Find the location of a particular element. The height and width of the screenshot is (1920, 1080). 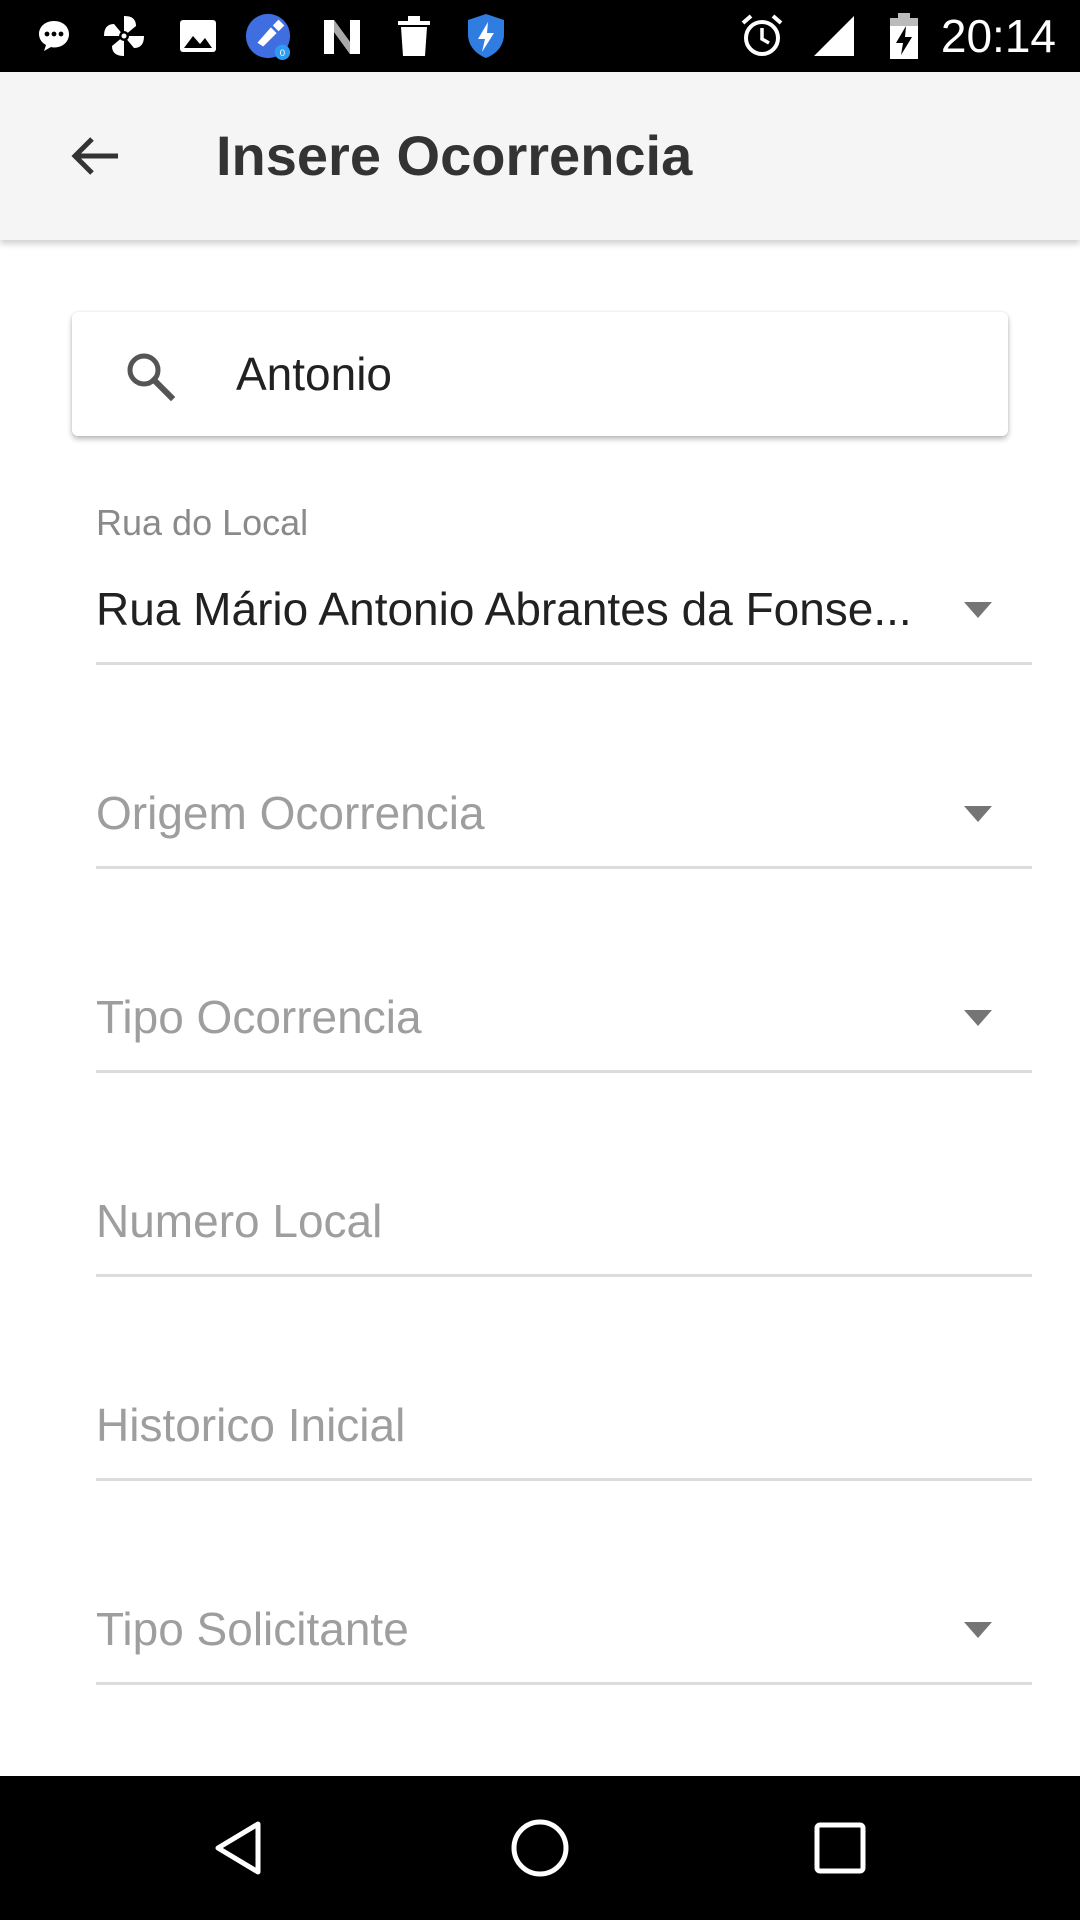

trash-icon is located at coordinates (414, 36).